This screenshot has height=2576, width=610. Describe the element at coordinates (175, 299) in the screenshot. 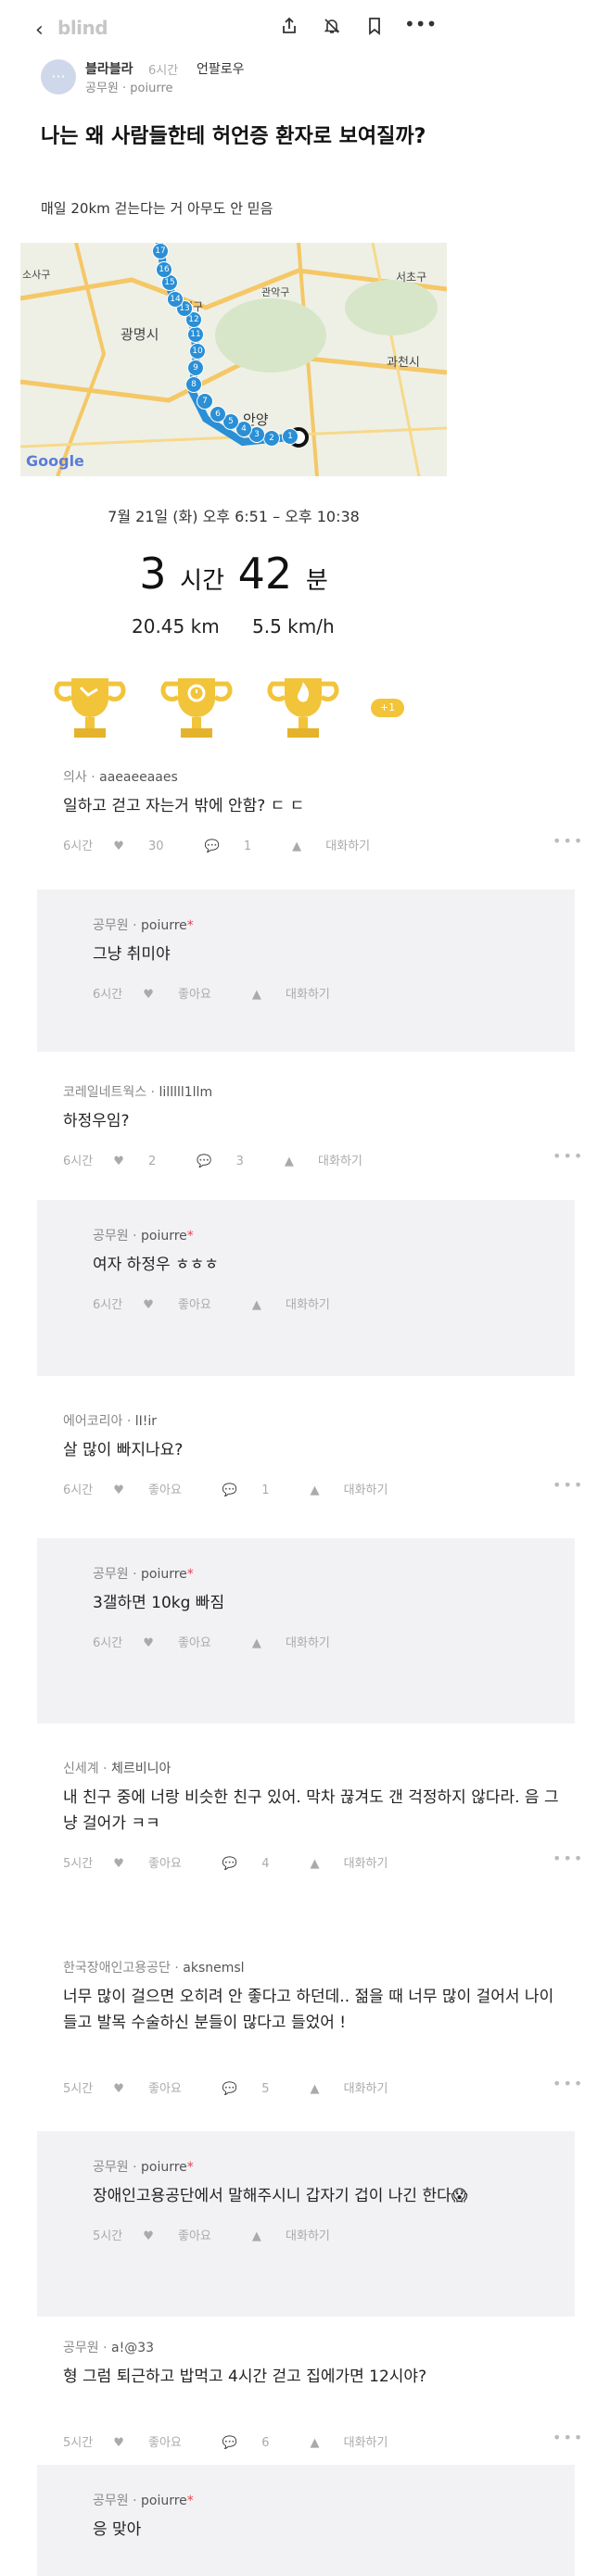

I see `route-marker: 14` at that location.